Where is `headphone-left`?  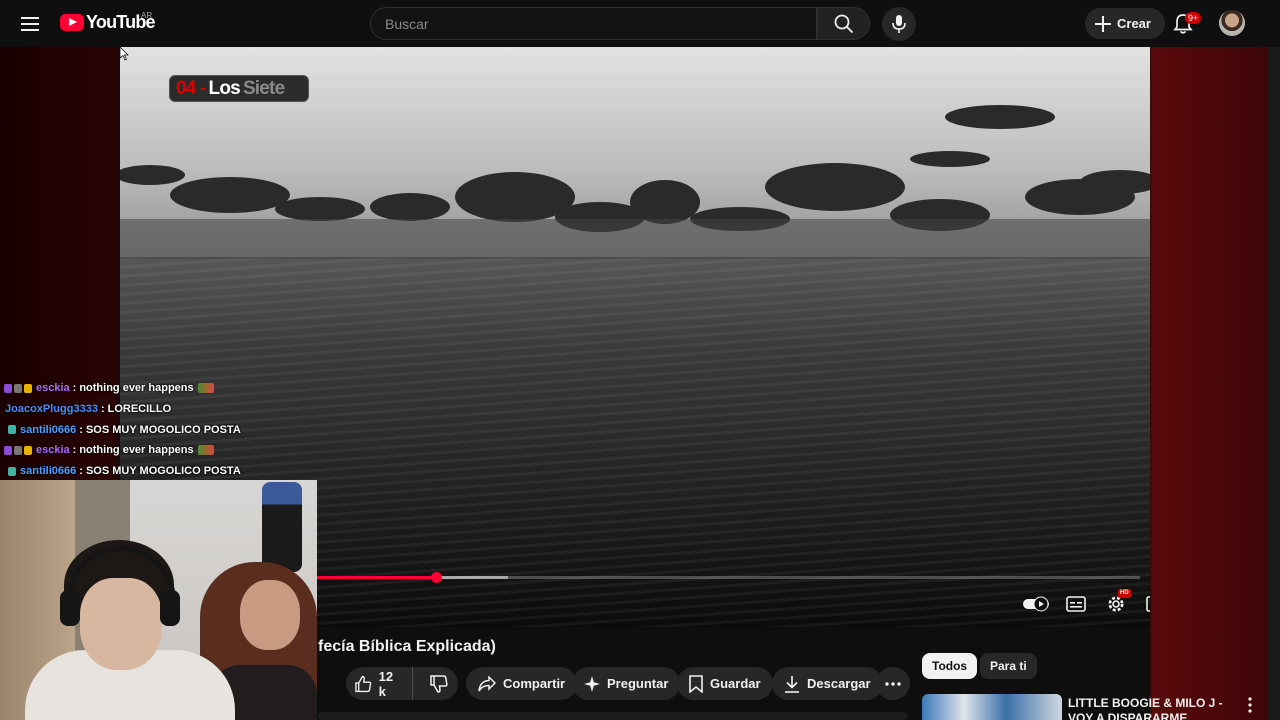 headphone-left is located at coordinates (70, 608).